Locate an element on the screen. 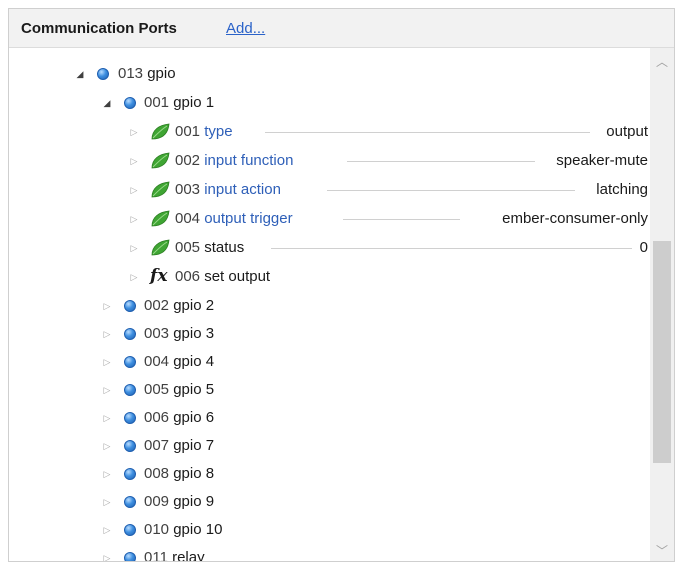  tree-node: ▷ 002 gpio 2 is located at coordinates (329, 306).